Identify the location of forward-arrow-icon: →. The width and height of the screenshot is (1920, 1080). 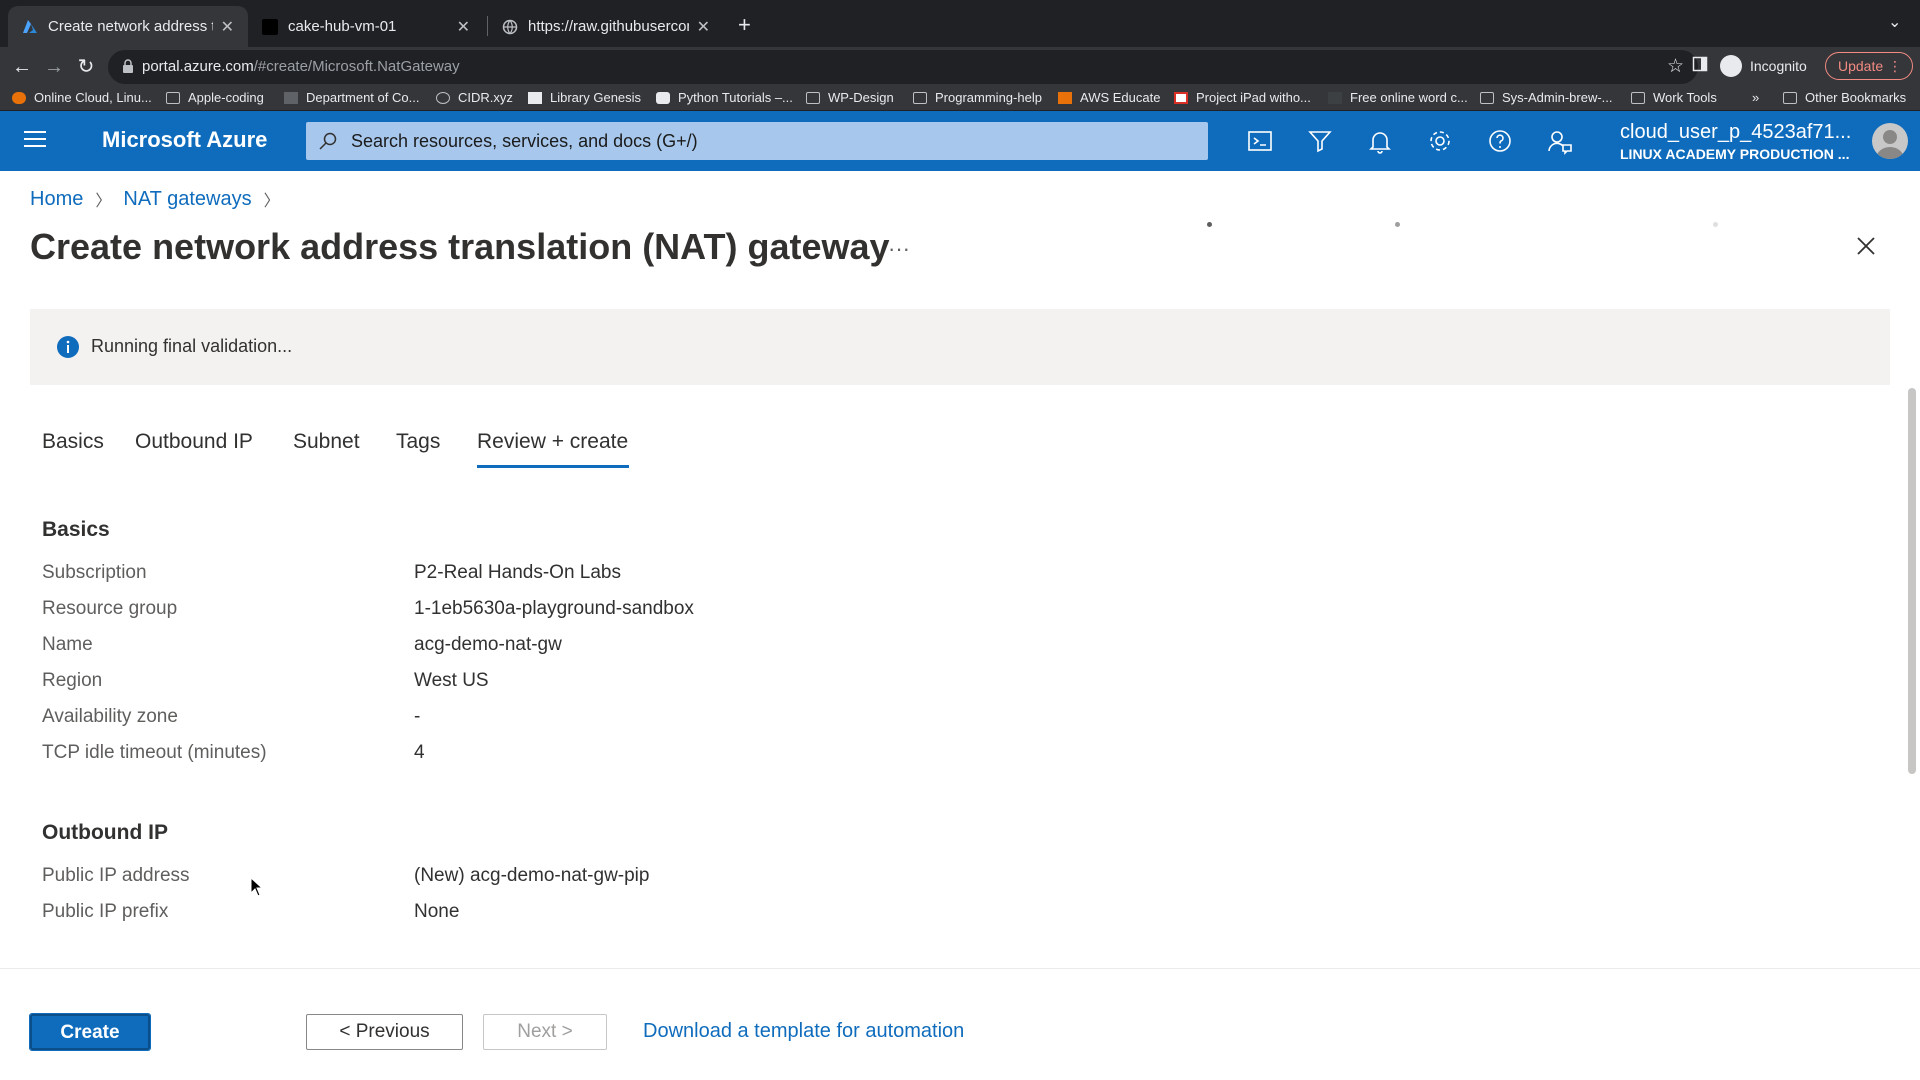
(54, 67).